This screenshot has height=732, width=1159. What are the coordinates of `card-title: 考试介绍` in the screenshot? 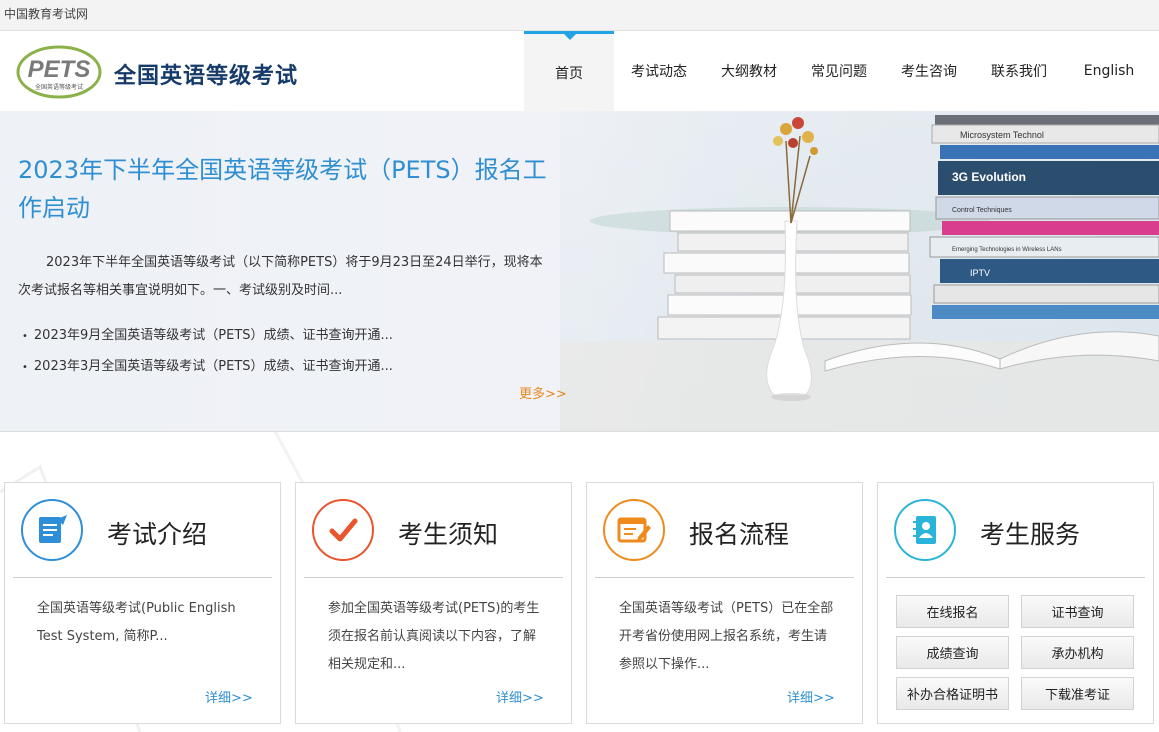 It's located at (157, 533).